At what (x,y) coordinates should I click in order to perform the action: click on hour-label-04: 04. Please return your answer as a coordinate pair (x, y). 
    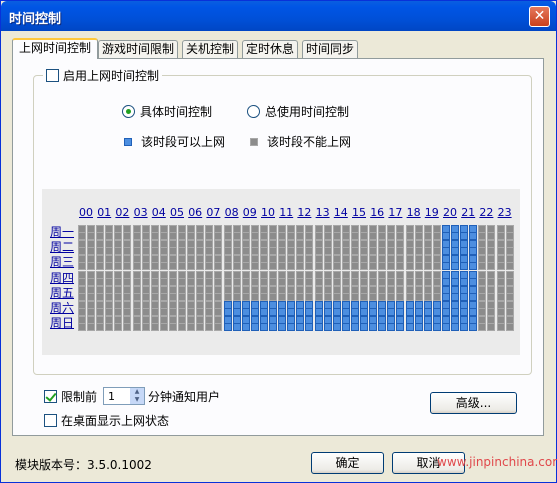
    Looking at the image, I should click on (159, 213).